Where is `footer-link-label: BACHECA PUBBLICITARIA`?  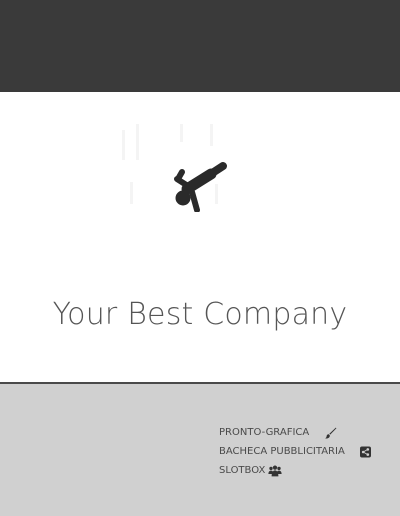
footer-link-label: BACHECA PUBBLICITARIA is located at coordinates (282, 451).